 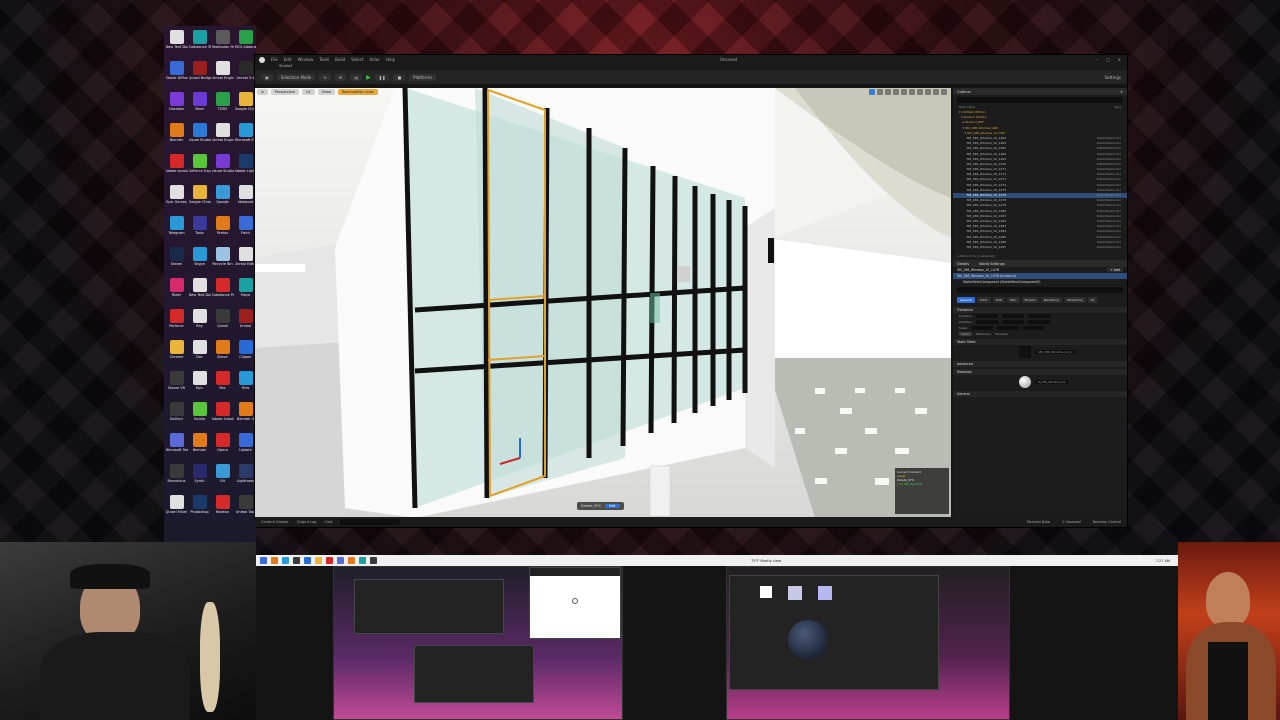 What do you see at coordinates (1012, 322) in the screenshot?
I see `rotation-y` at bounding box center [1012, 322].